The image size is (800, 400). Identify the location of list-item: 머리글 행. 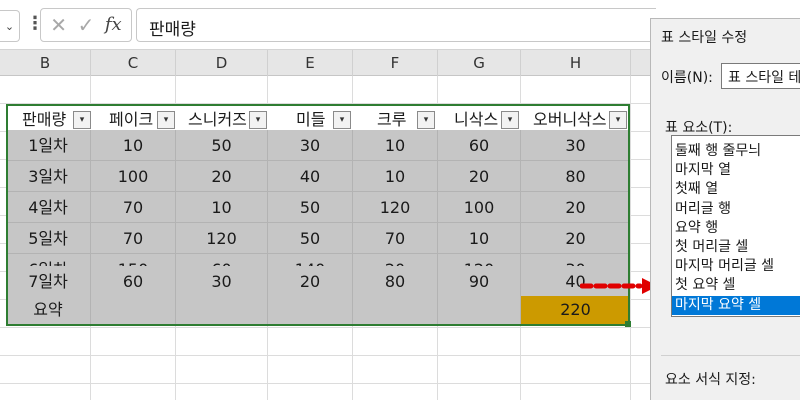
(736, 209).